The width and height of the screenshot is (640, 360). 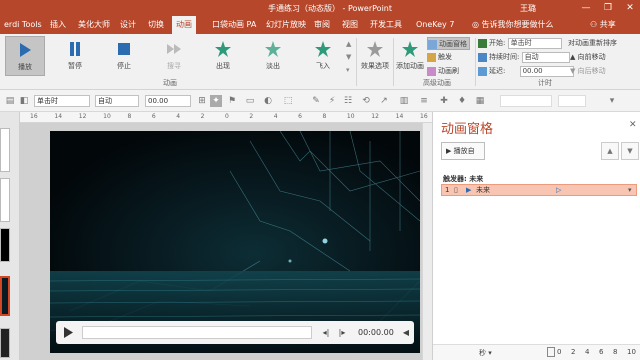 I want to click on media-rewind-icon: ◂|, so click(x=326, y=332).